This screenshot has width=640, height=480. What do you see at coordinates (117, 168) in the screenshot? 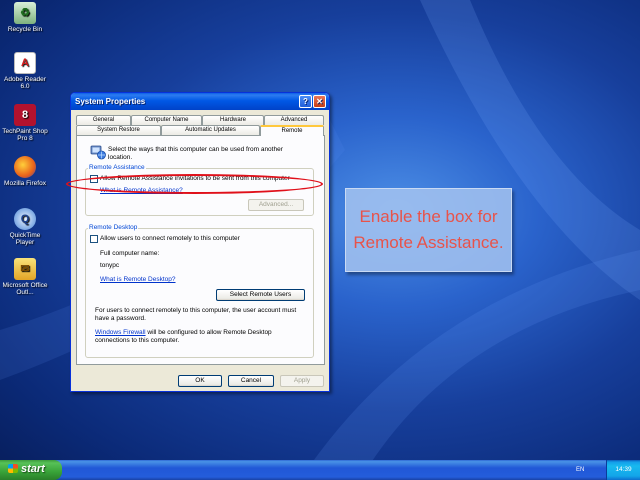
I see `remote-assistance-group-label: Remote Assistance` at bounding box center [117, 168].